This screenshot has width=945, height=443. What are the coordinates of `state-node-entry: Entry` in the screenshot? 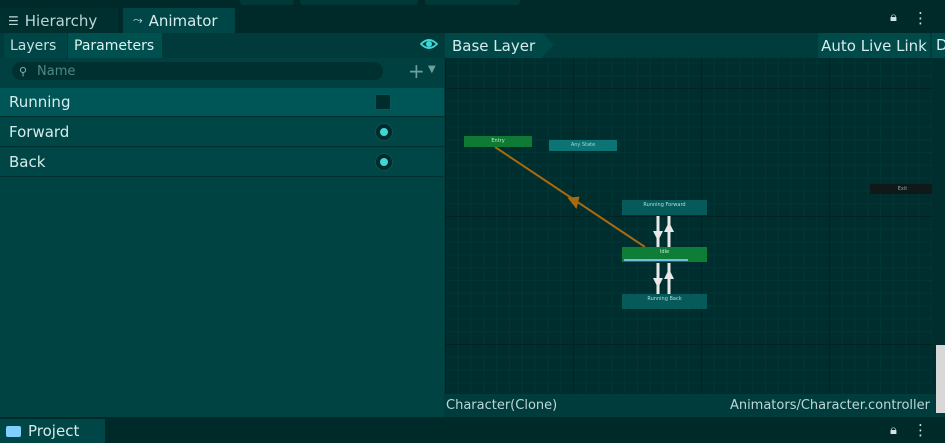 It's located at (498, 141).